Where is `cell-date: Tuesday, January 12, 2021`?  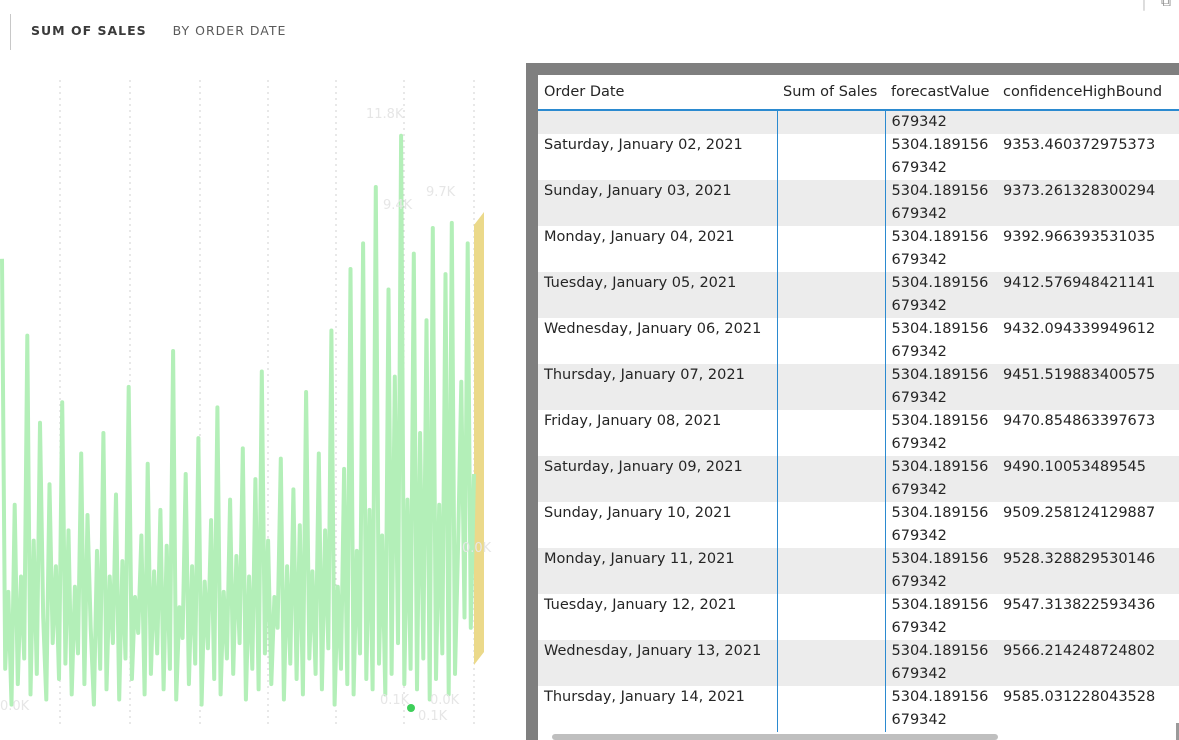
cell-date: Tuesday, January 12, 2021 is located at coordinates (640, 605).